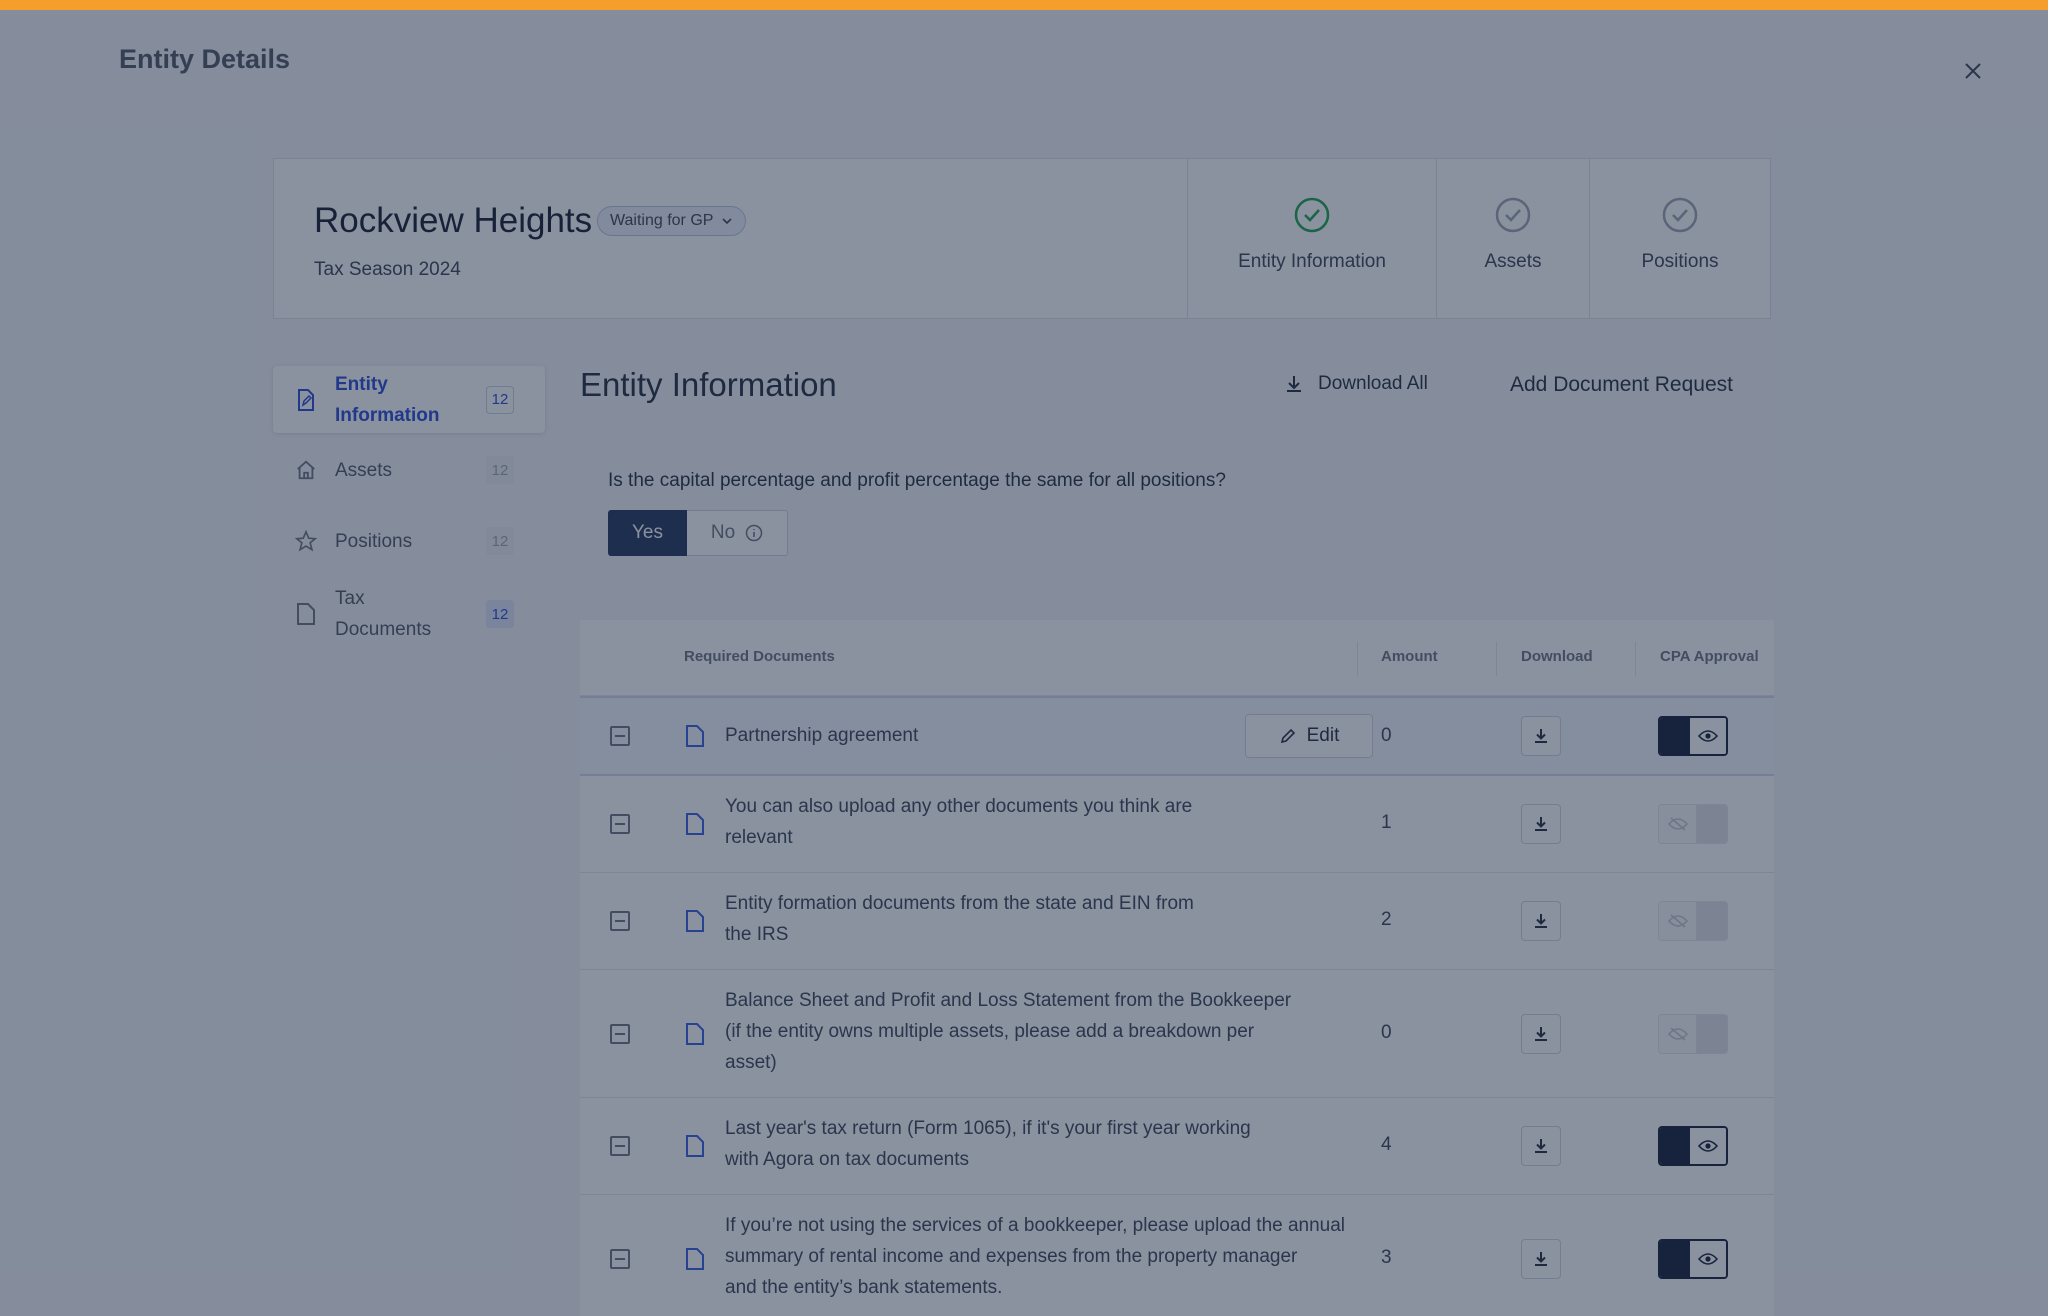 The width and height of the screenshot is (2048, 1316). I want to click on edit-label: Edit, so click(1323, 735).